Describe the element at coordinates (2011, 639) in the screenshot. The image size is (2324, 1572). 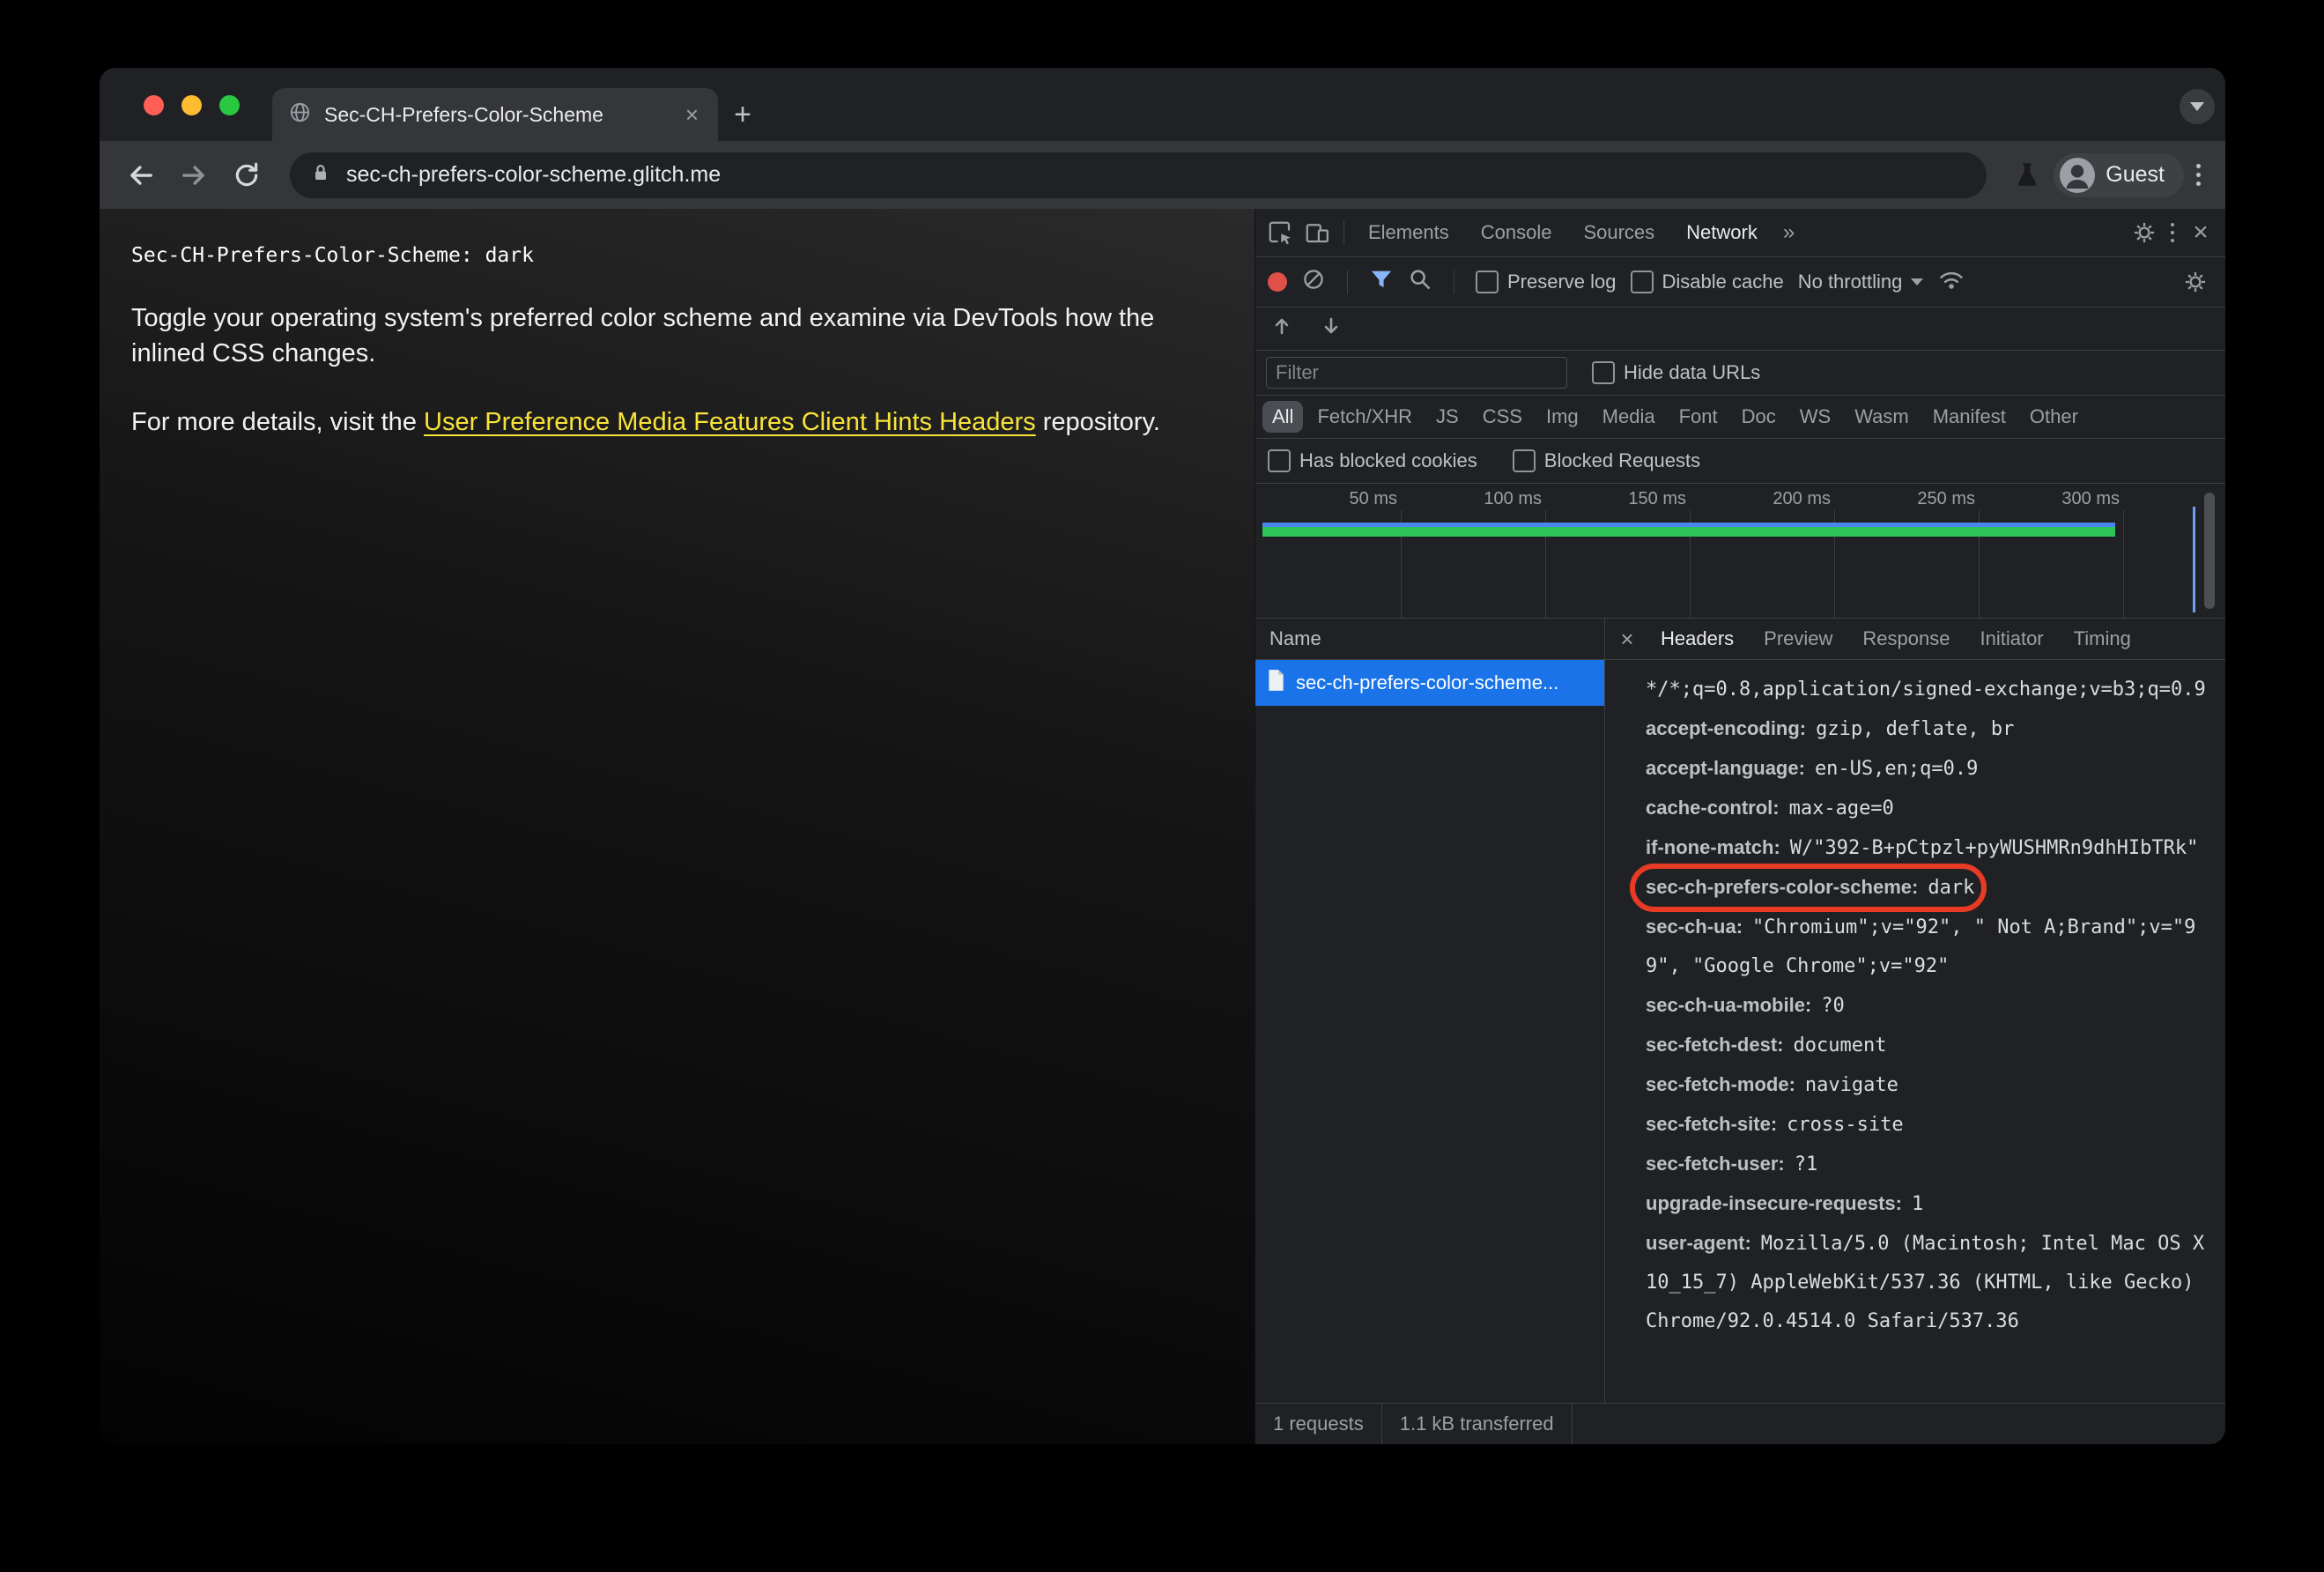
I see `tab-initiator: Initiator` at that location.